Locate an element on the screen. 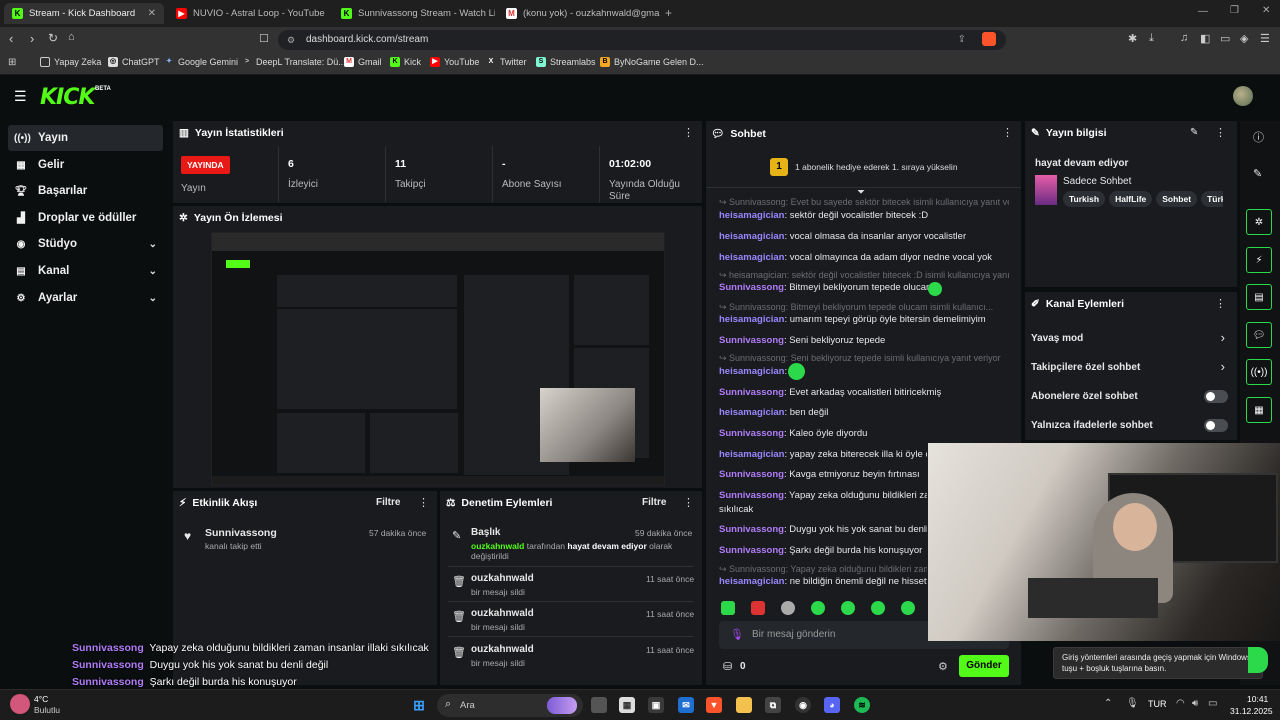  followers-only-row: Takipçilere özel sohbet › is located at coordinates (1130, 368).